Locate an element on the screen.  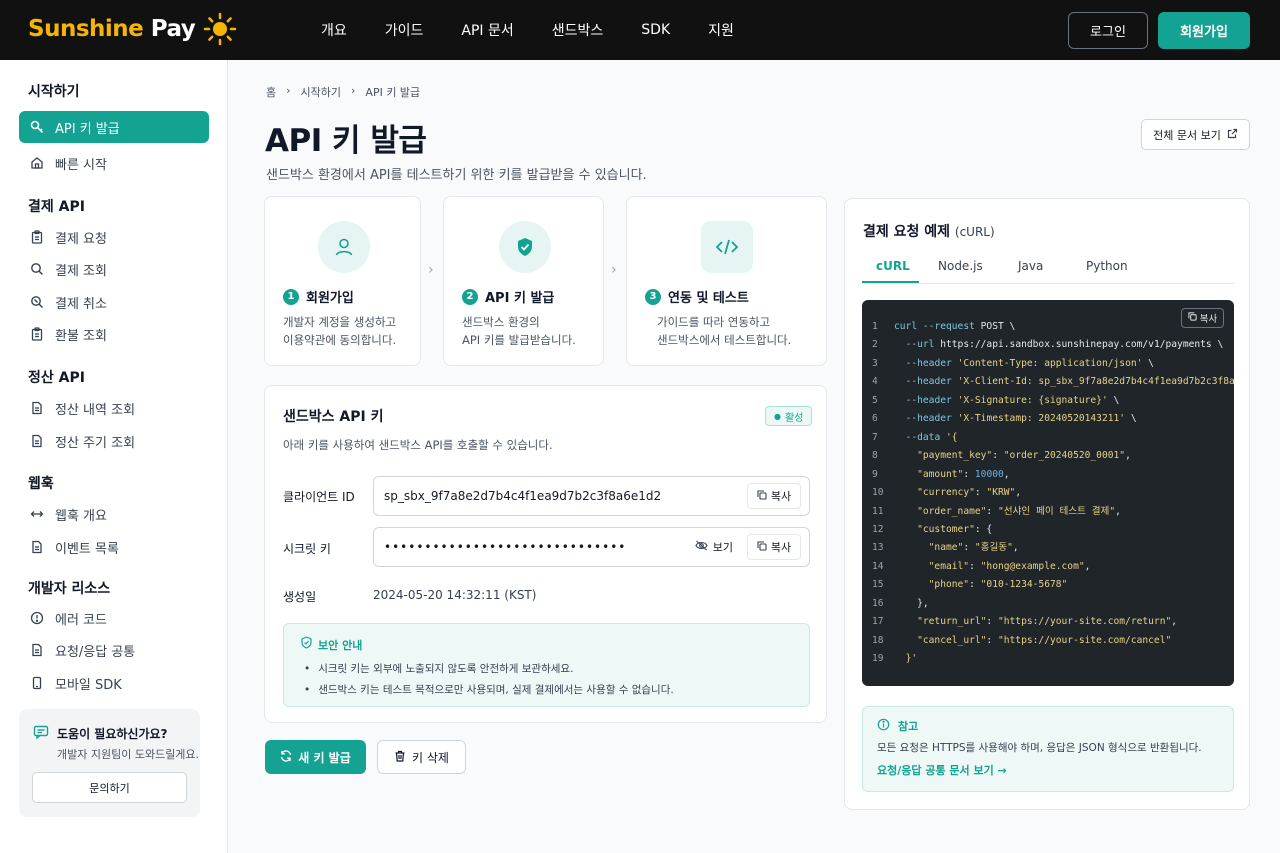
trash-icon is located at coordinates (400, 757).